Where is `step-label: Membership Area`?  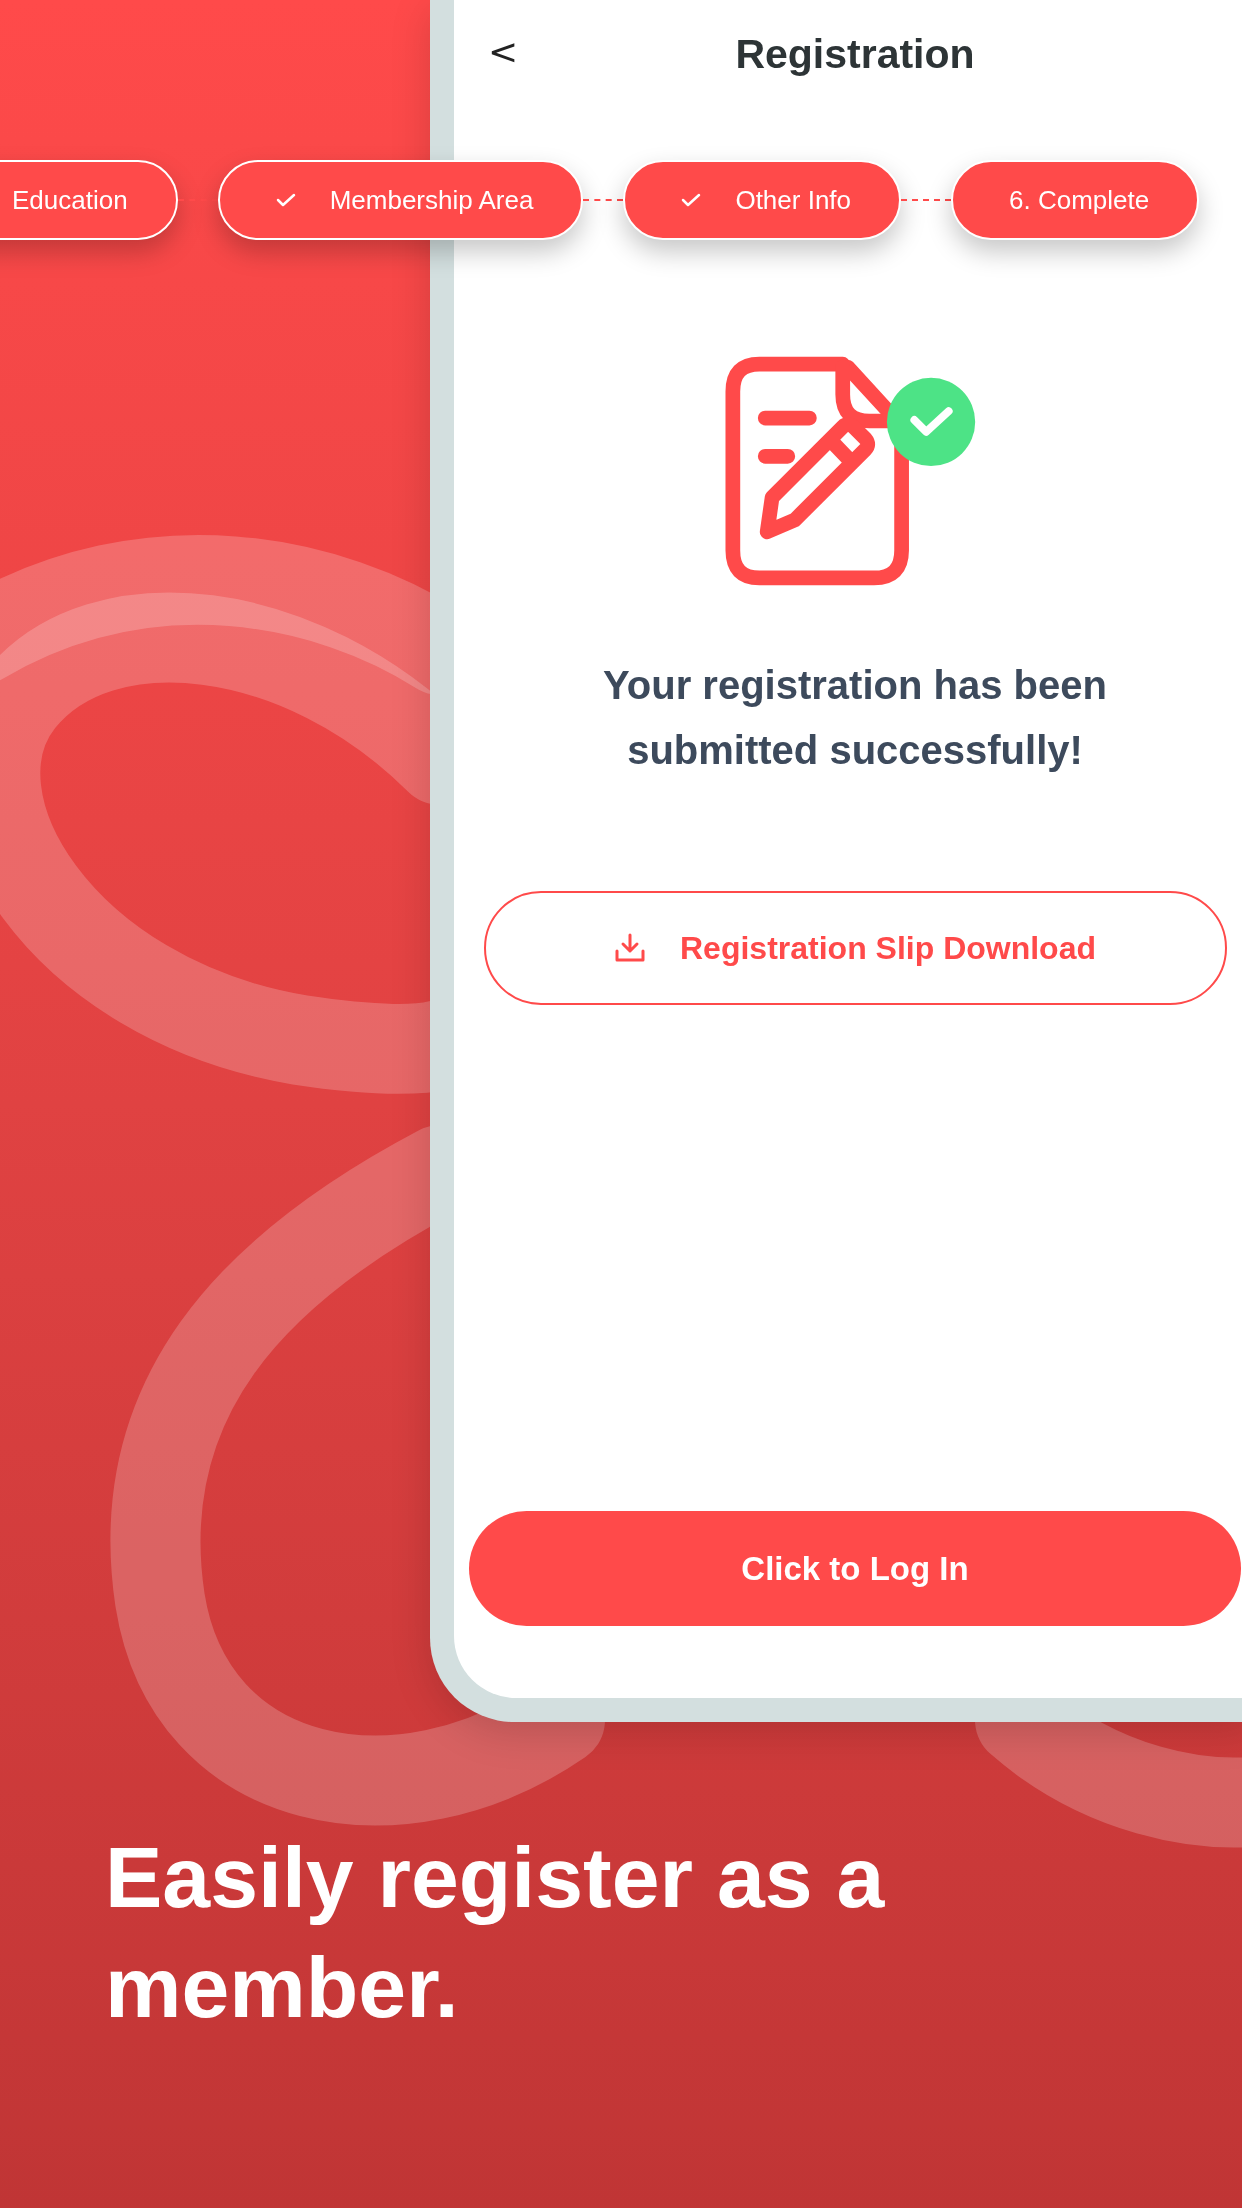 step-label: Membership Area is located at coordinates (431, 200).